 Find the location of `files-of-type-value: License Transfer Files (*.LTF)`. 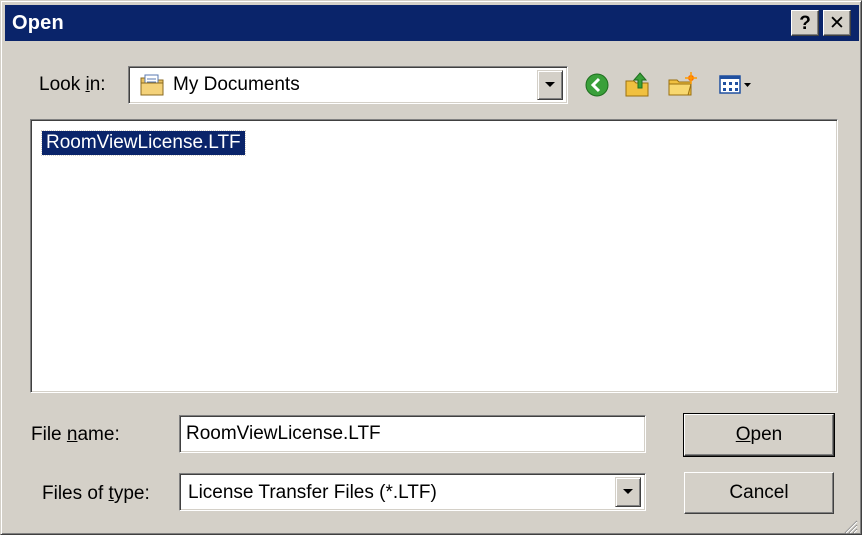

files-of-type-value: License Transfer Files (*.LTF) is located at coordinates (312, 492).